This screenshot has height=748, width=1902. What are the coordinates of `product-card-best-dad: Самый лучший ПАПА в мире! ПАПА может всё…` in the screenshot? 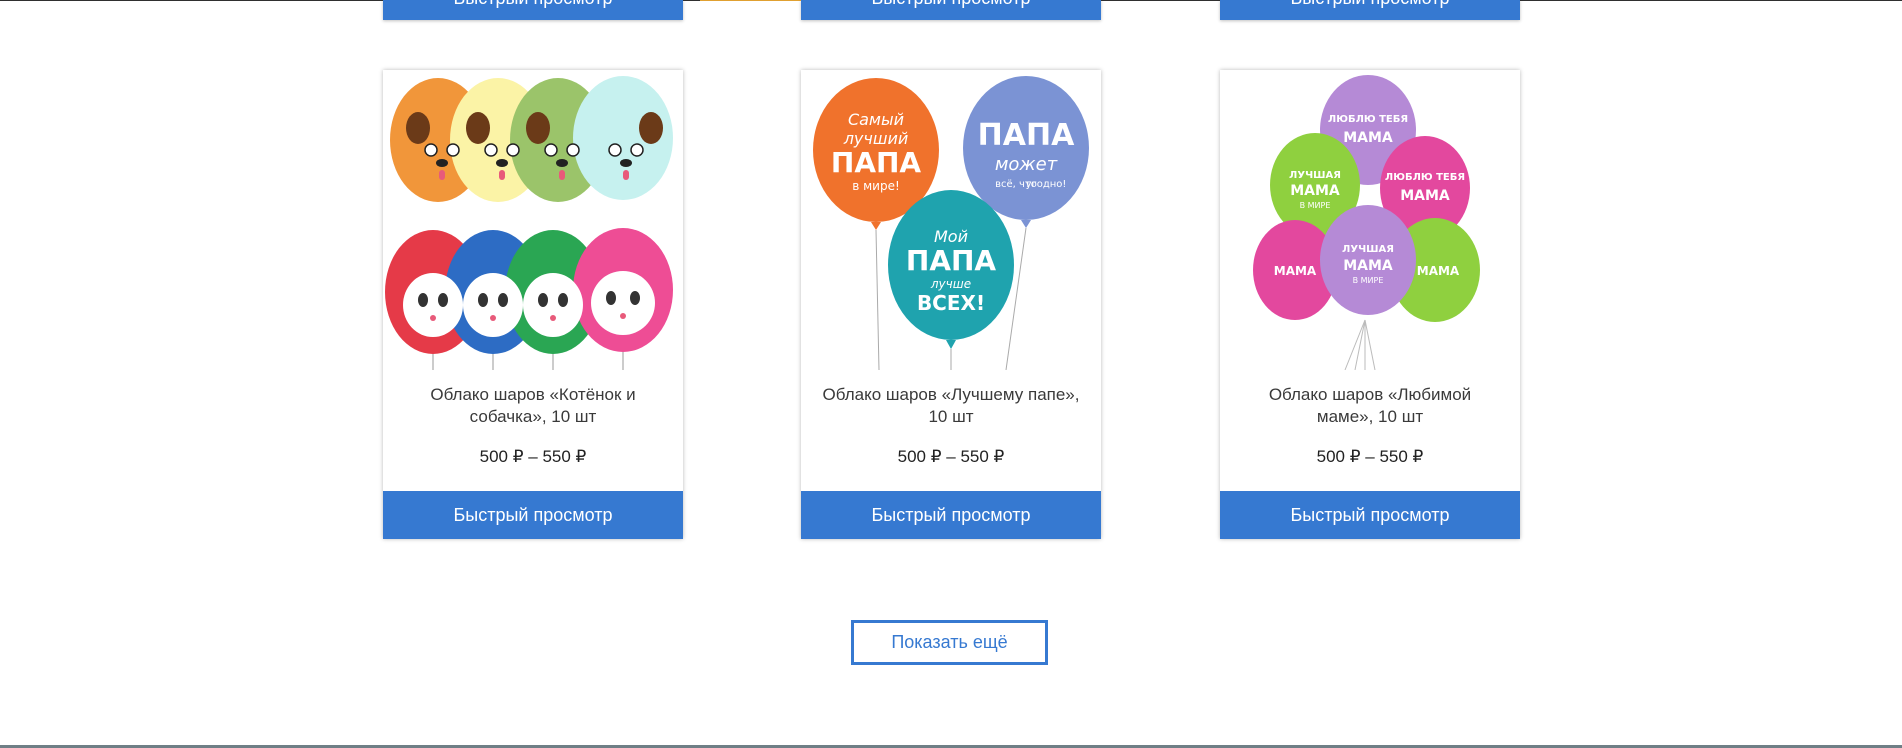 It's located at (951, 304).